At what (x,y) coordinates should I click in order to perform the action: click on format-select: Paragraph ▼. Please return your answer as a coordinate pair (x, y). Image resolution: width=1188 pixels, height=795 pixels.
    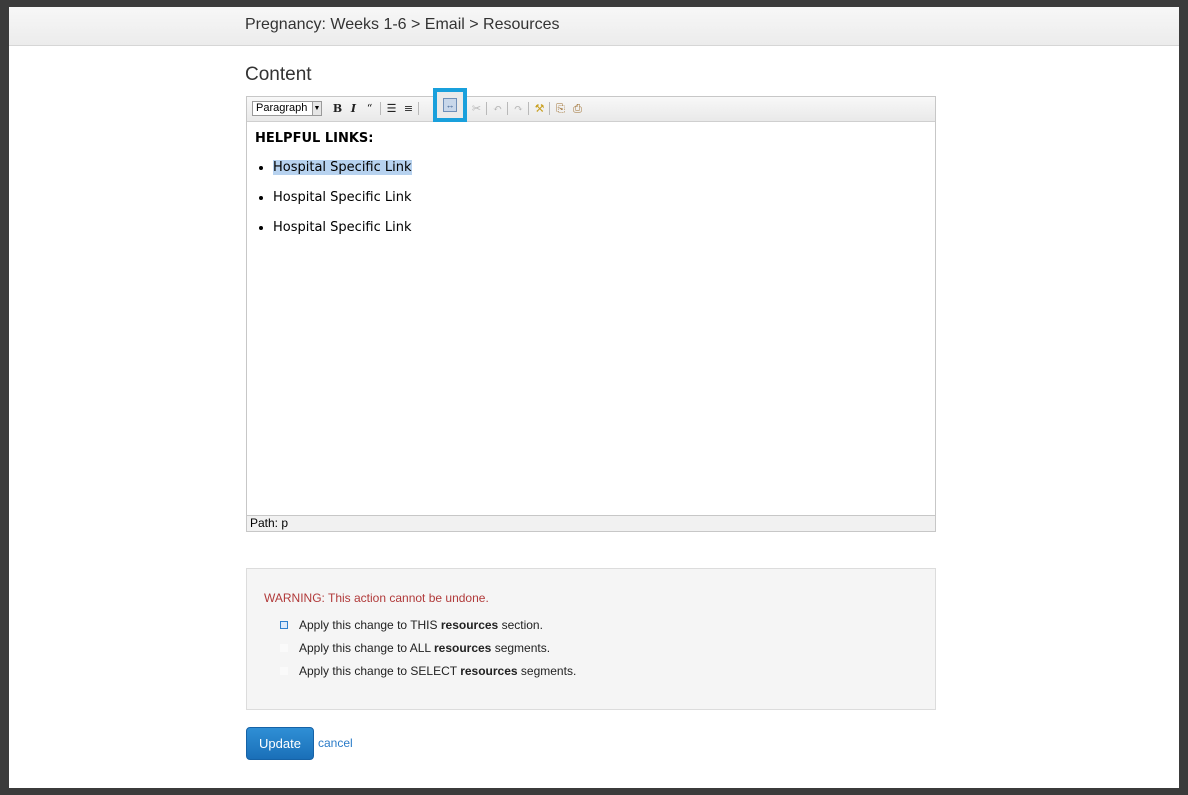
    Looking at the image, I should click on (287, 108).